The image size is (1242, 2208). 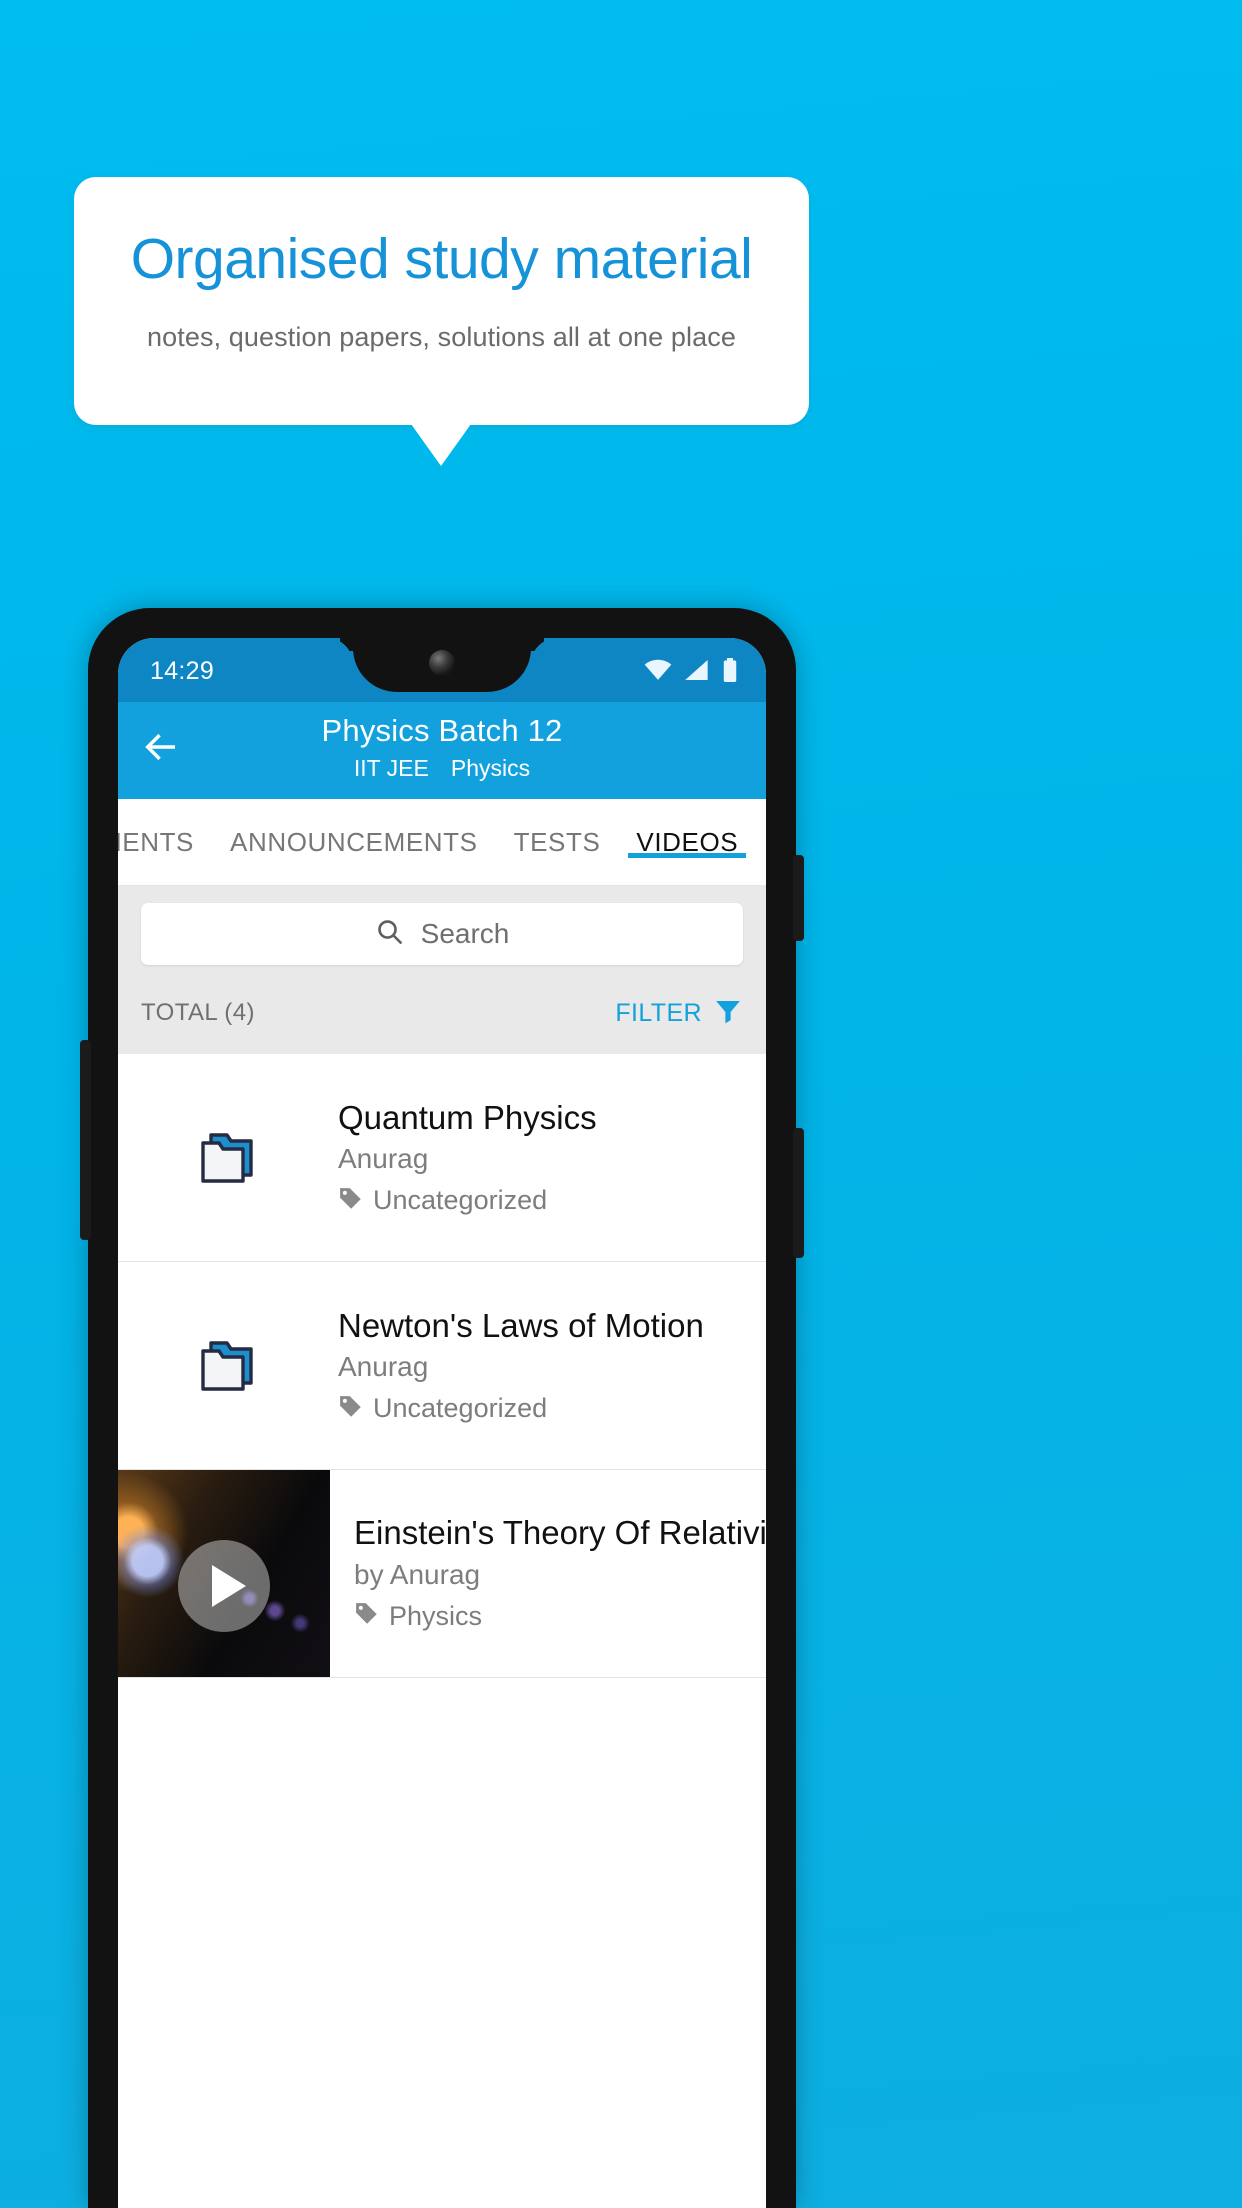 I want to click on search-input: Search, so click(x=442, y=934).